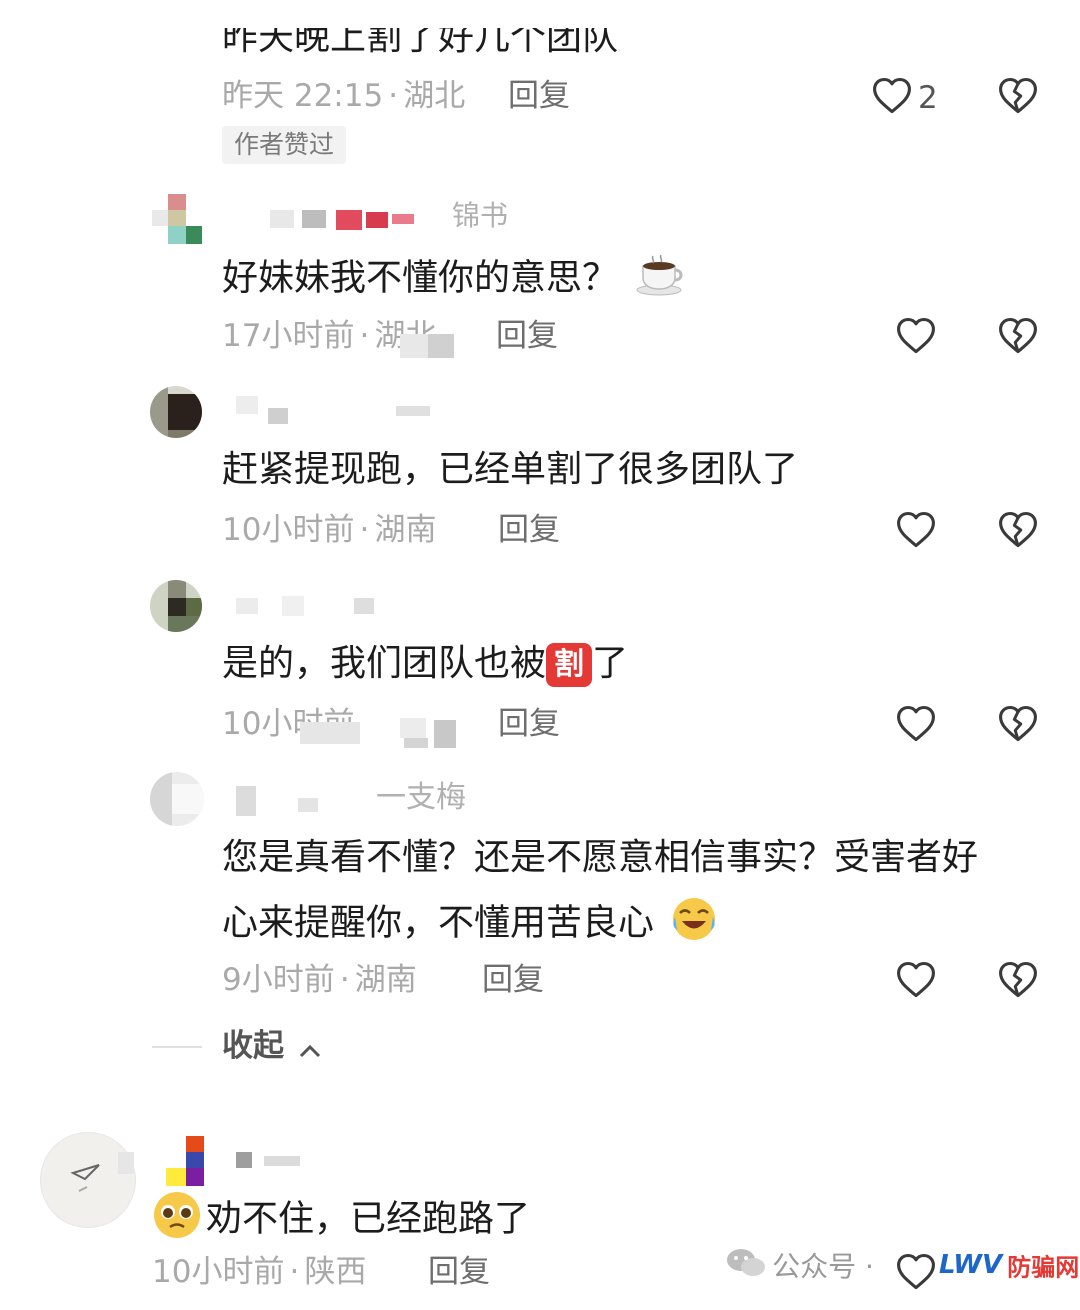 The image size is (1080, 1310). Describe the element at coordinates (1043, 1267) in the screenshot. I see `site-label: 防骗网` at that location.